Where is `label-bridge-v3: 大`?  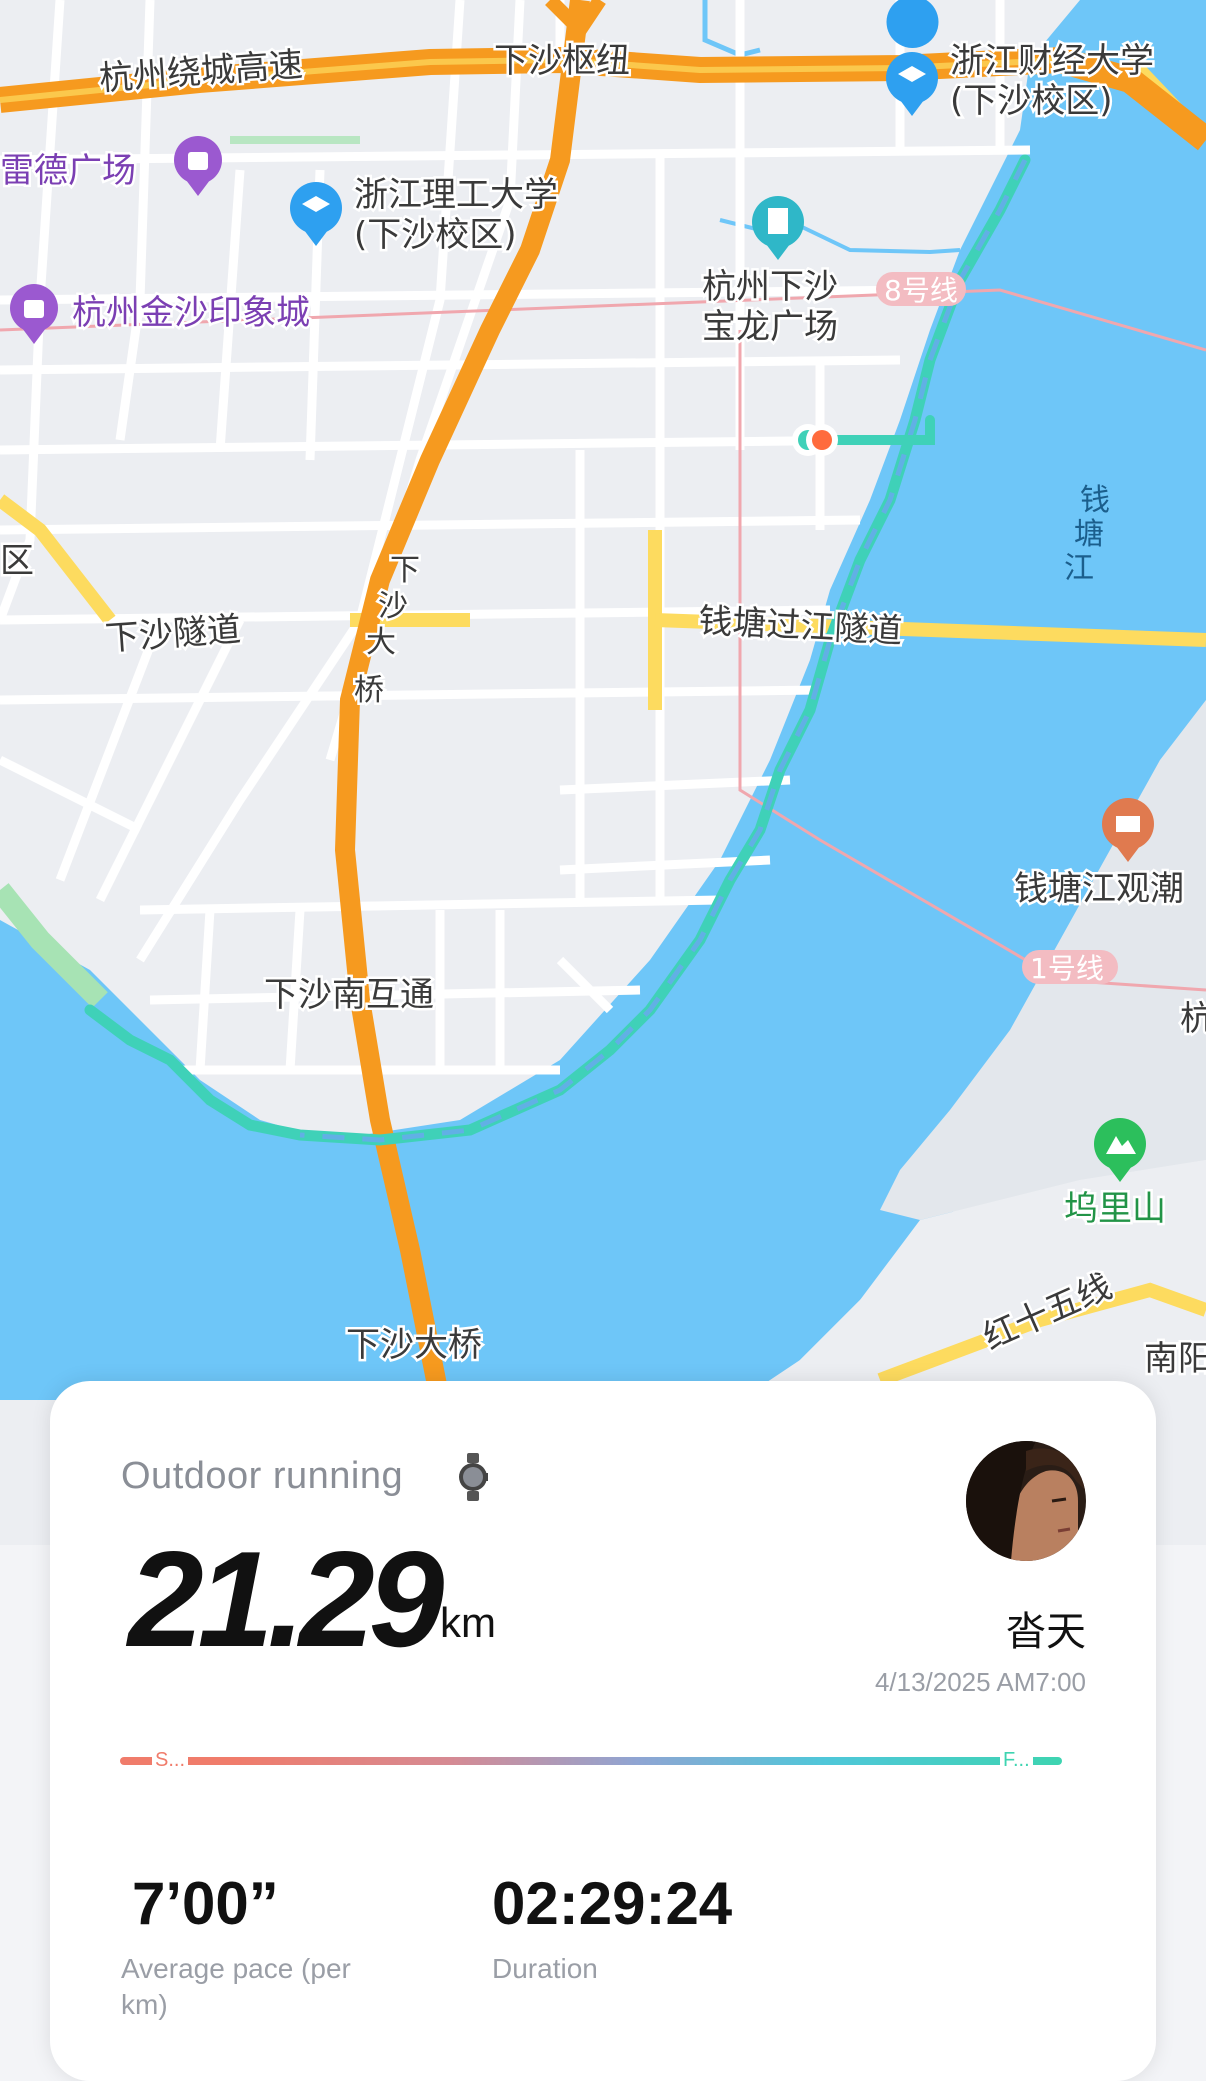 label-bridge-v3: 大 is located at coordinates (381, 642).